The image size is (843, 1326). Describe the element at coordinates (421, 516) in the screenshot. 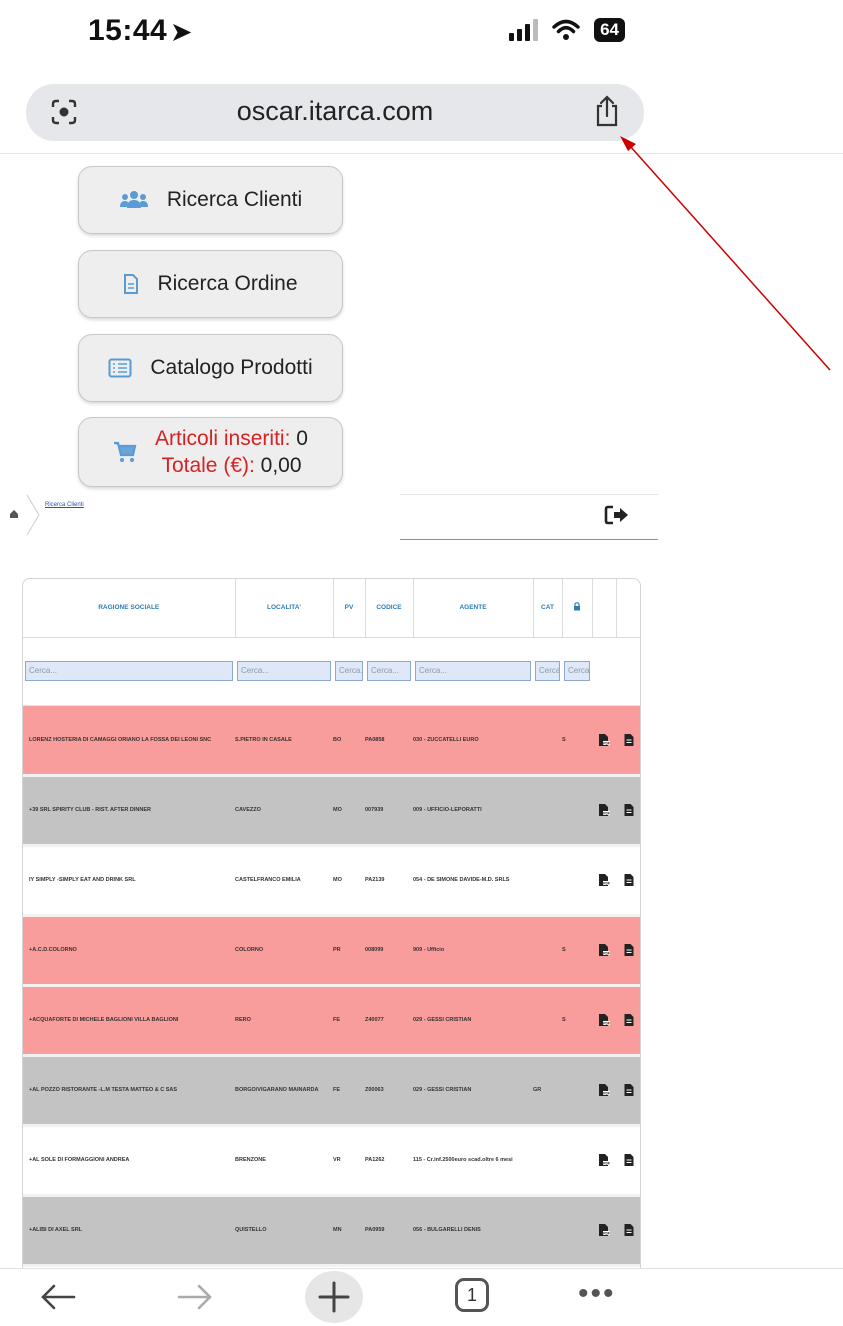

I see `breadcrumb: Ricerca Clienti` at that location.